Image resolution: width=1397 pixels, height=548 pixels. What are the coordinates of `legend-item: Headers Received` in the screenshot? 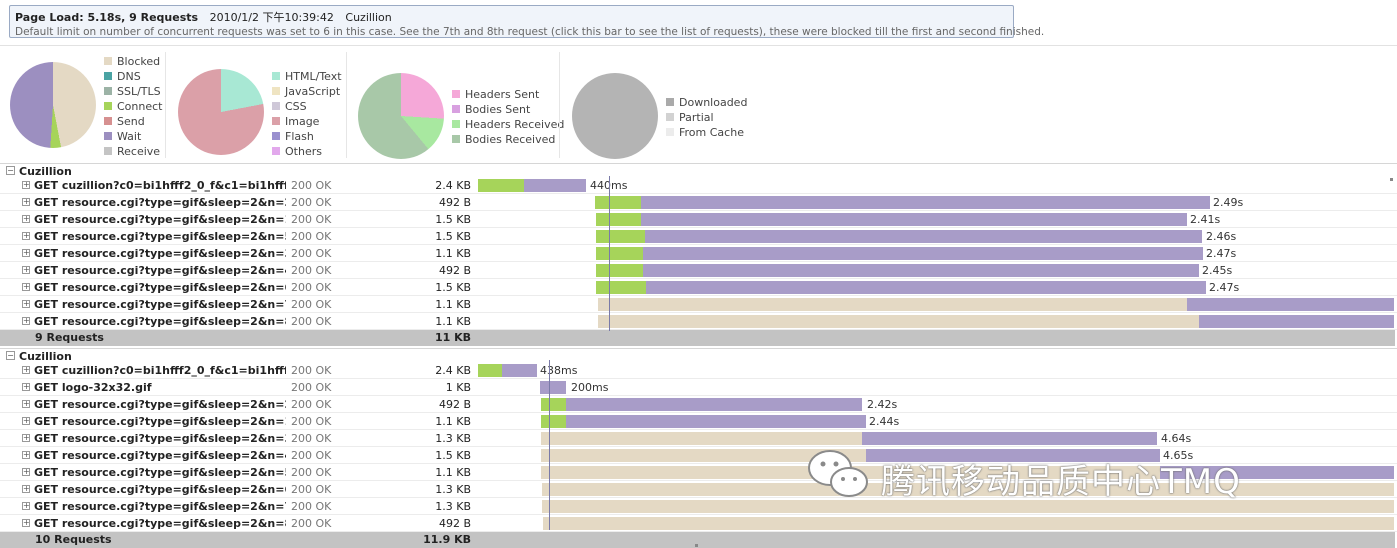 It's located at (508, 124).